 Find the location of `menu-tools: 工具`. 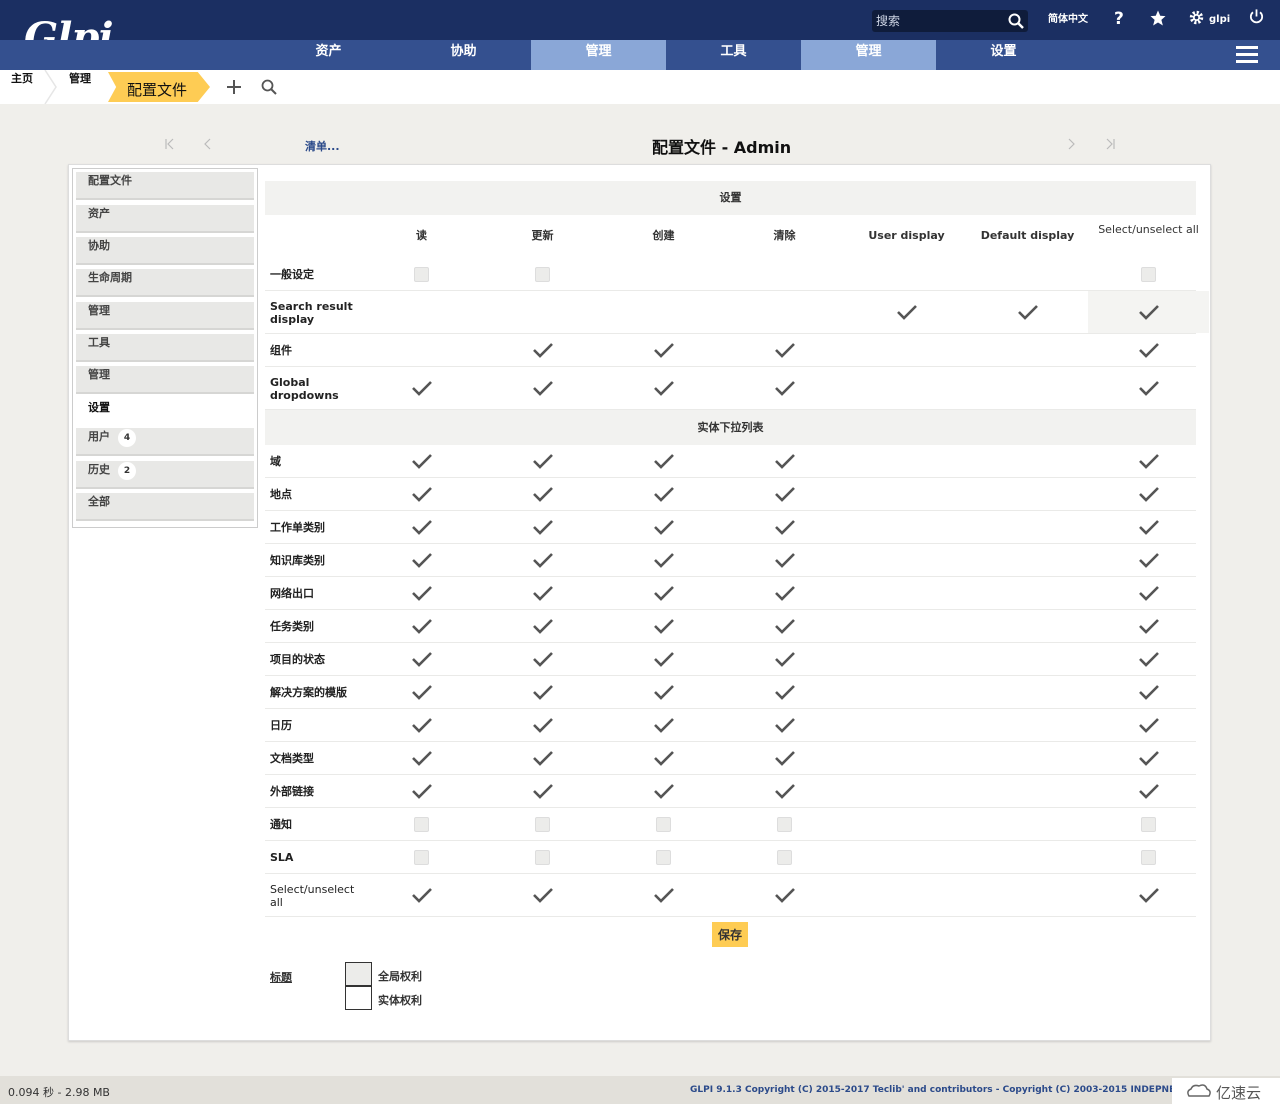

menu-tools: 工具 is located at coordinates (733, 55).